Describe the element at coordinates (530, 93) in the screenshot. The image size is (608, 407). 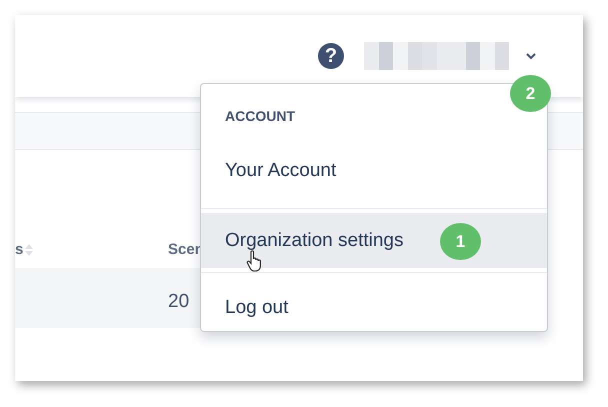
I see `step-badge: 2` at that location.